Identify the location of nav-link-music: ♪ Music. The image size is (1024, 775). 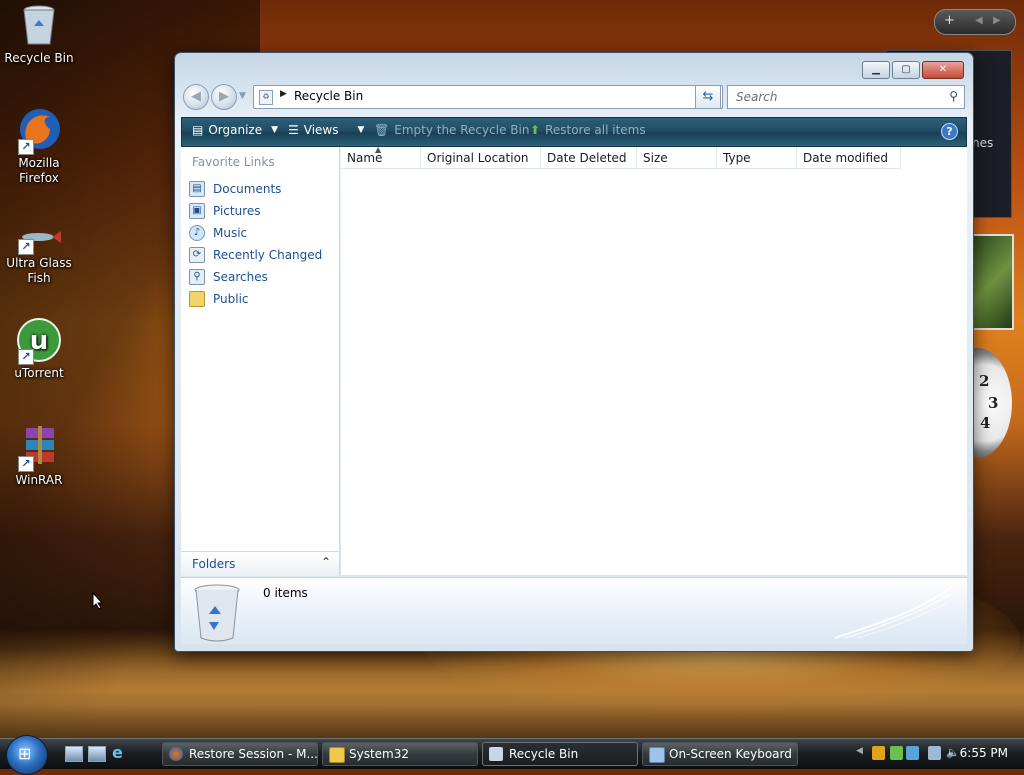
(218, 233).